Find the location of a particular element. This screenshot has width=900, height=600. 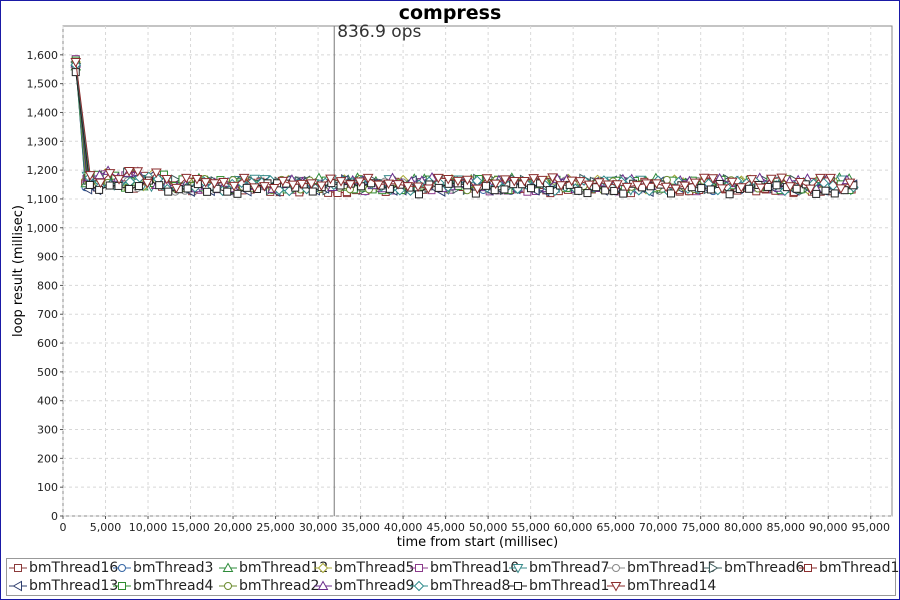

x-tick-label: 90,000 is located at coordinates (828, 527).